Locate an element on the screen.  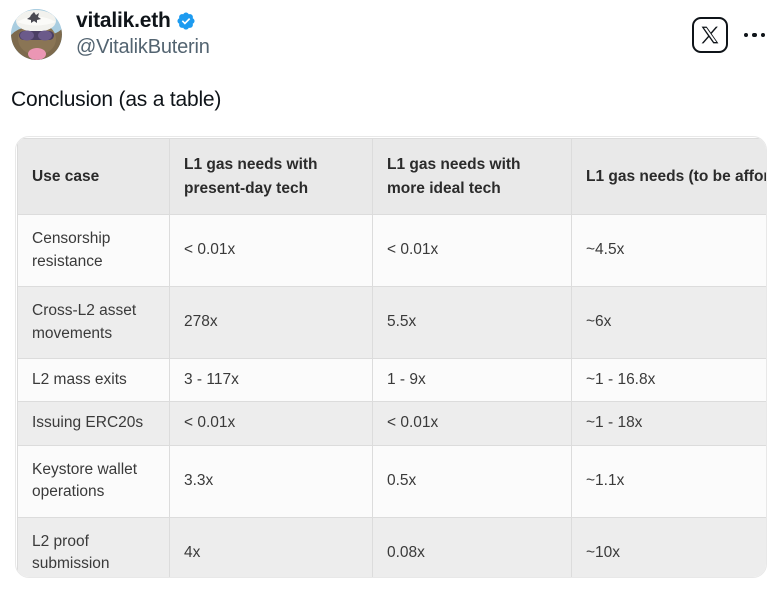
cell-use-case: Censorship resistance is located at coordinates (93, 250).